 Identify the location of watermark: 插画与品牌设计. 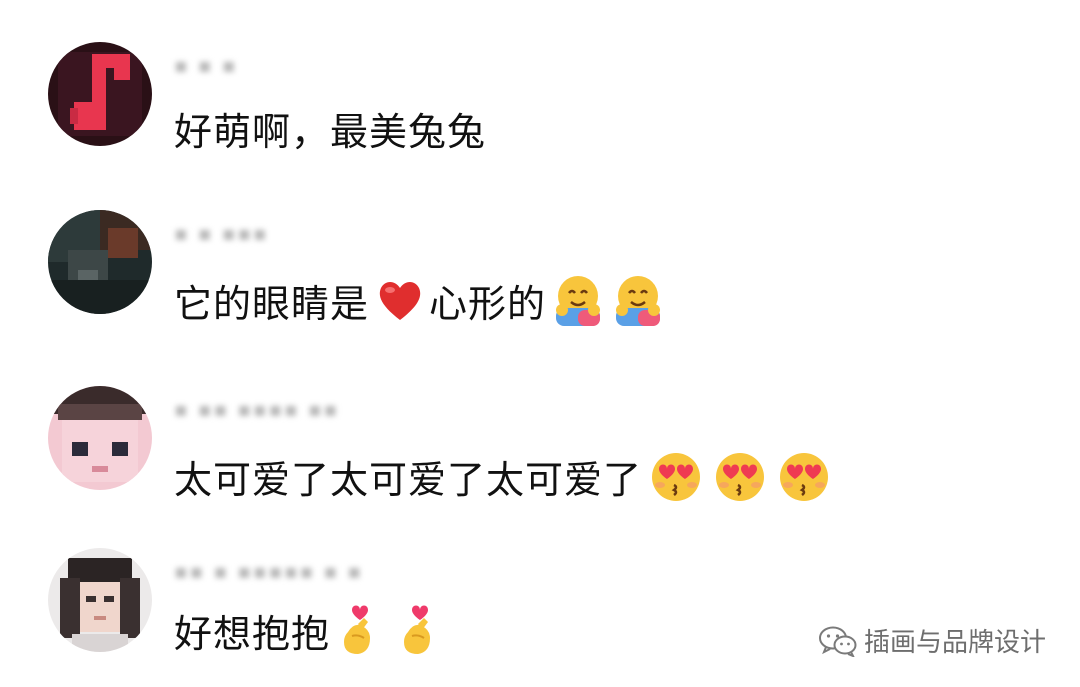
(932, 640).